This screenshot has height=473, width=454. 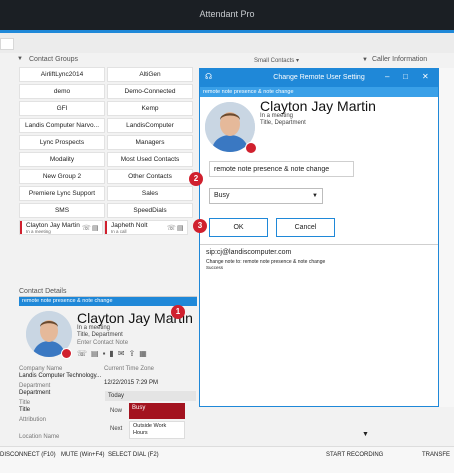 I want to click on group-item: AltiGen, so click(x=150, y=74).